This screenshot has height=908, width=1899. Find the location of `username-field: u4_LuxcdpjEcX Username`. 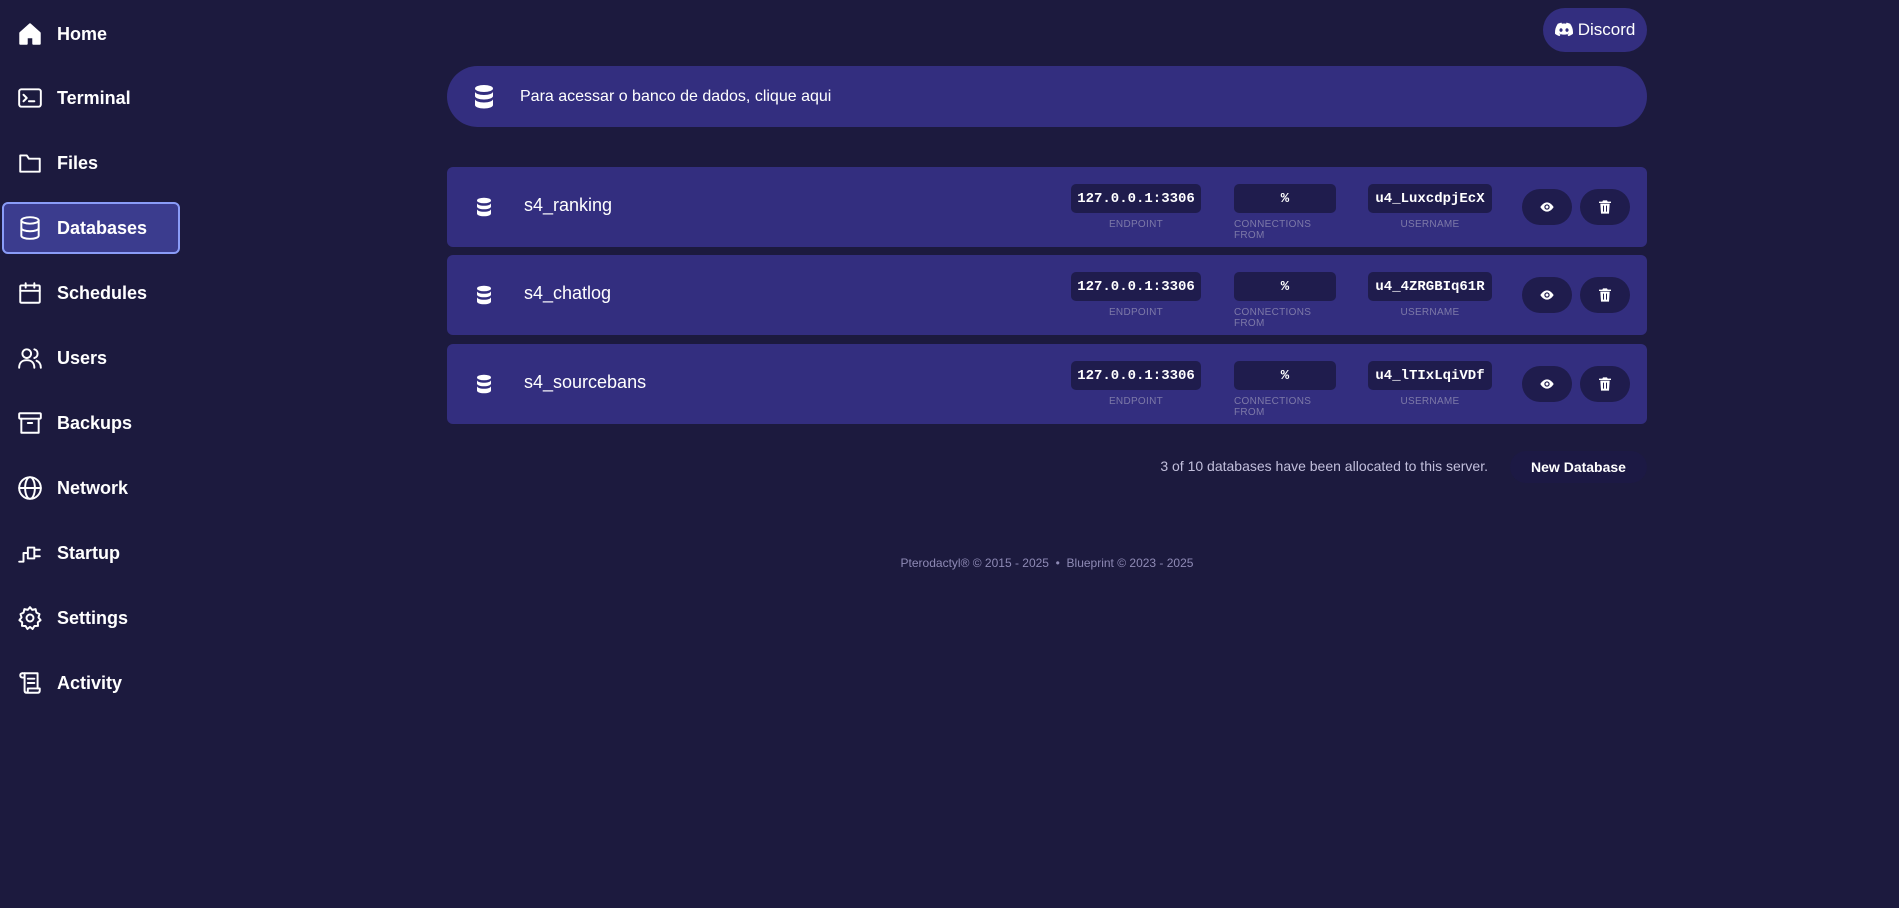

username-field: u4_LuxcdpjEcX Username is located at coordinates (1430, 207).